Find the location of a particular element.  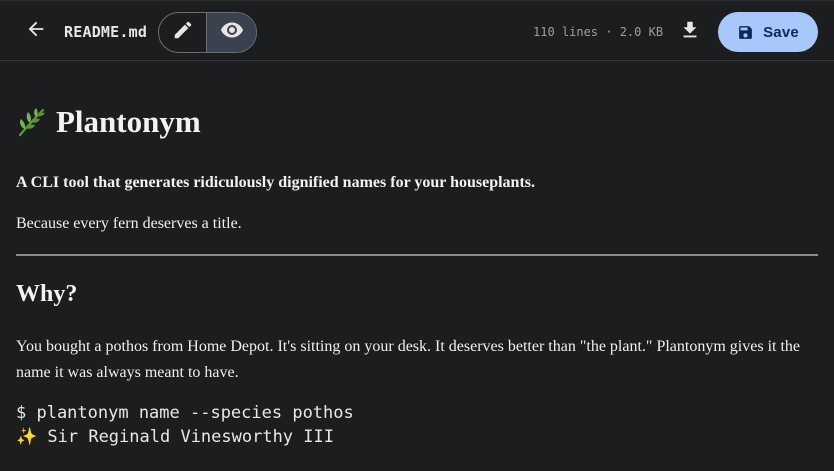

horizontal-rule is located at coordinates (417, 255).